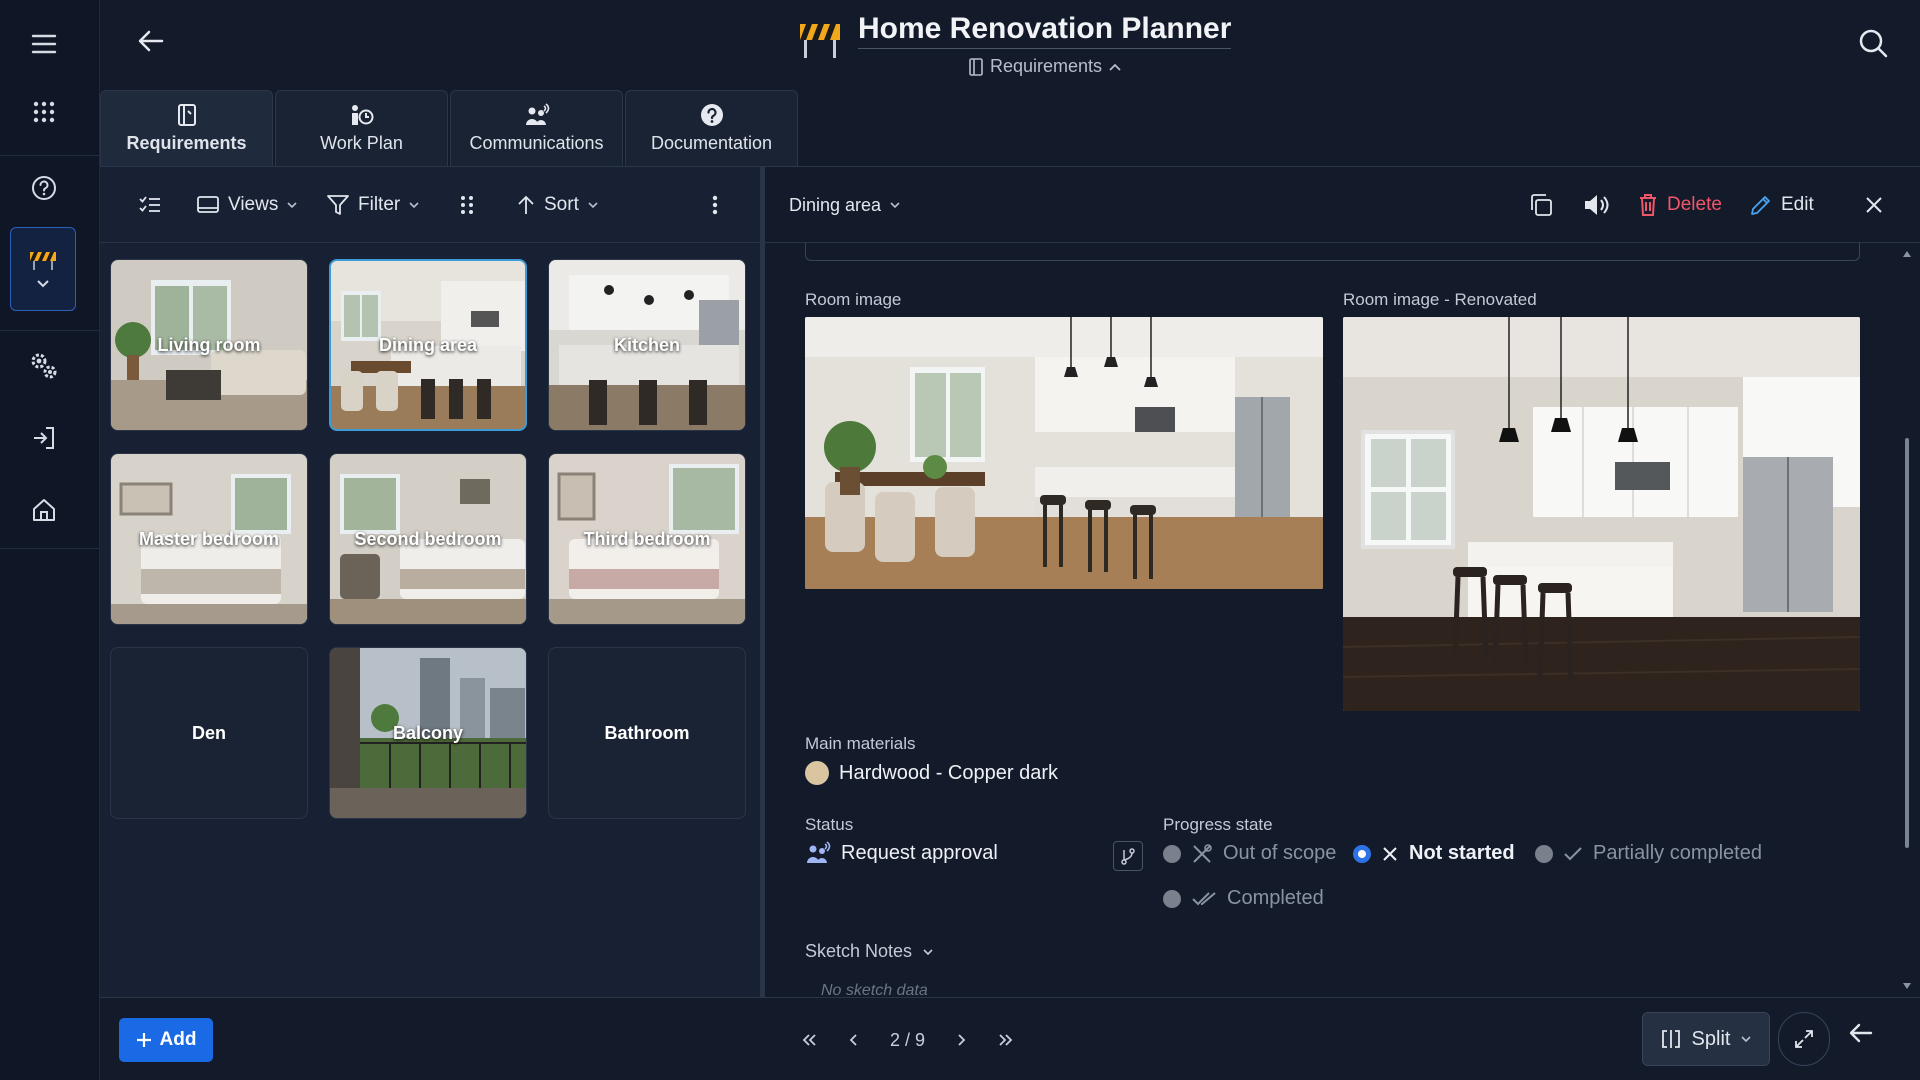 This screenshot has height=1080, width=1920. What do you see at coordinates (1907, 620) in the screenshot?
I see `detail-scrollbar` at bounding box center [1907, 620].